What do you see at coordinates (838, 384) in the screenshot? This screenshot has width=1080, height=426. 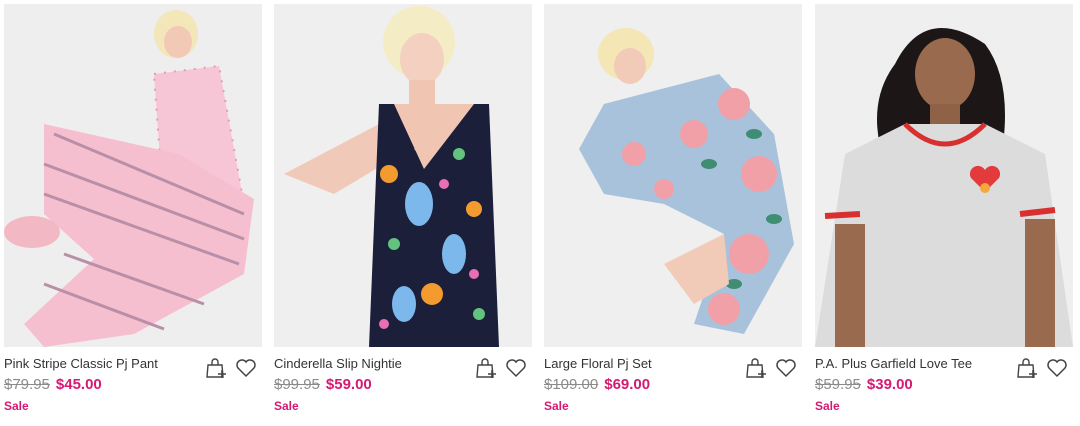 I see `original-price: $59.95` at bounding box center [838, 384].